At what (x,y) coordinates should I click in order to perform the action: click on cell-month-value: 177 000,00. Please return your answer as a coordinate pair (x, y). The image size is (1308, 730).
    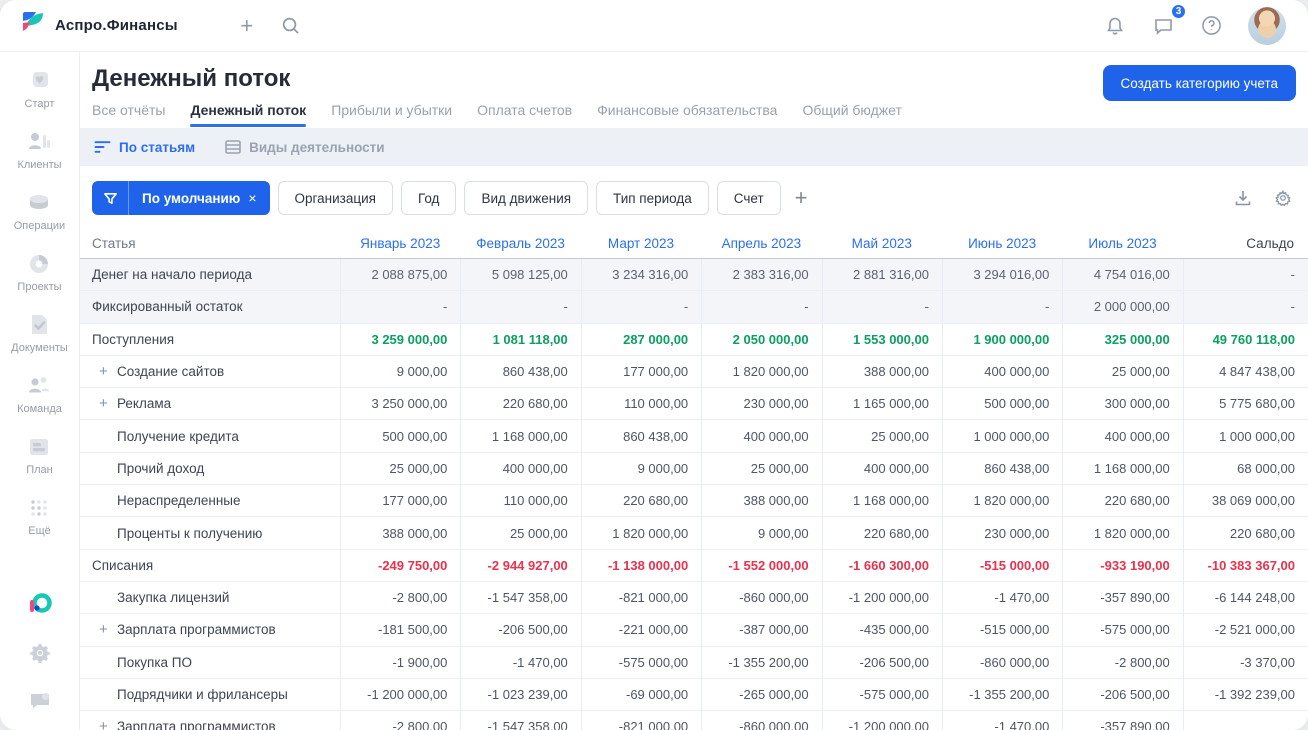
    Looking at the image, I should click on (640, 371).